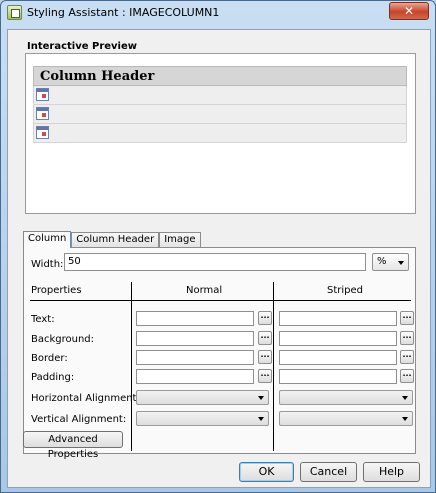 The width and height of the screenshot is (436, 493). I want to click on background-label: Background:, so click(63, 339).